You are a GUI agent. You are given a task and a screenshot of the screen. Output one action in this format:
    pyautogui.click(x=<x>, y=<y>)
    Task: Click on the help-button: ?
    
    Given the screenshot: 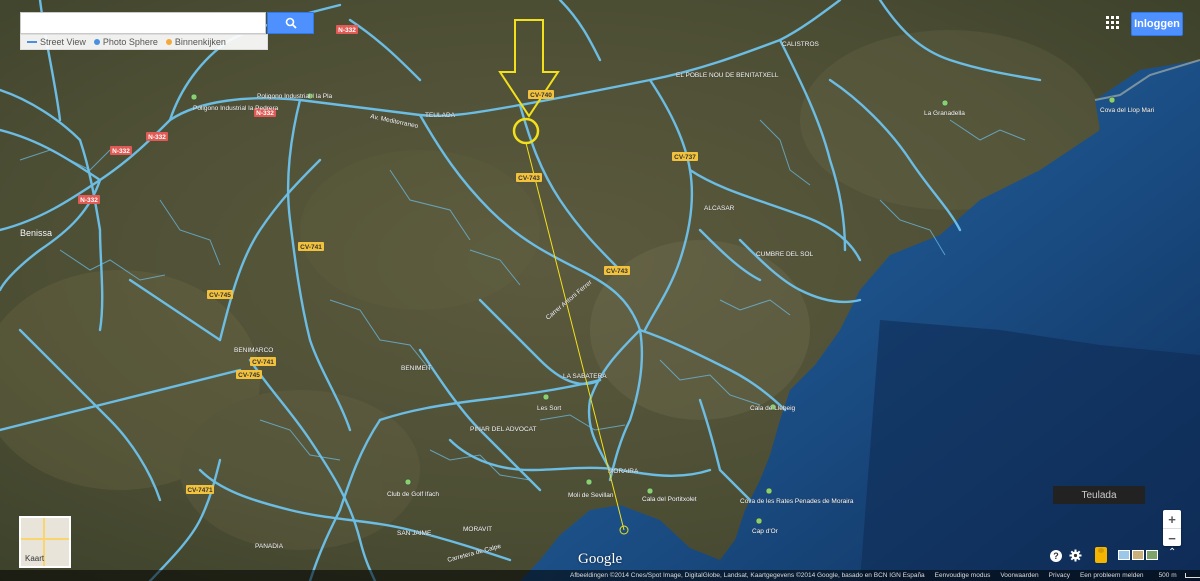 What is the action you would take?
    pyautogui.click(x=1056, y=556)
    